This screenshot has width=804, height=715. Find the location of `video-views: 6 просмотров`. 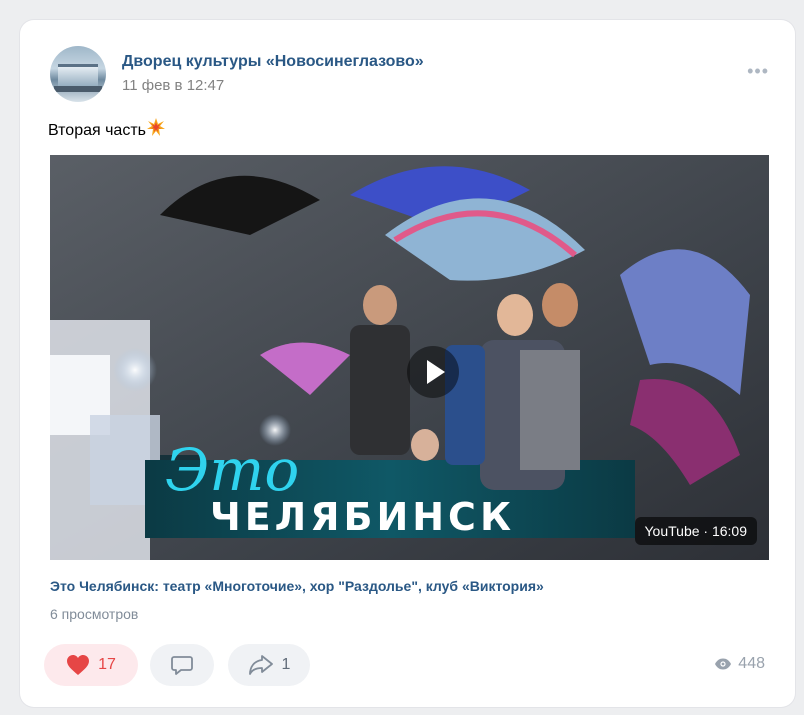

video-views: 6 просмотров is located at coordinates (94, 614).